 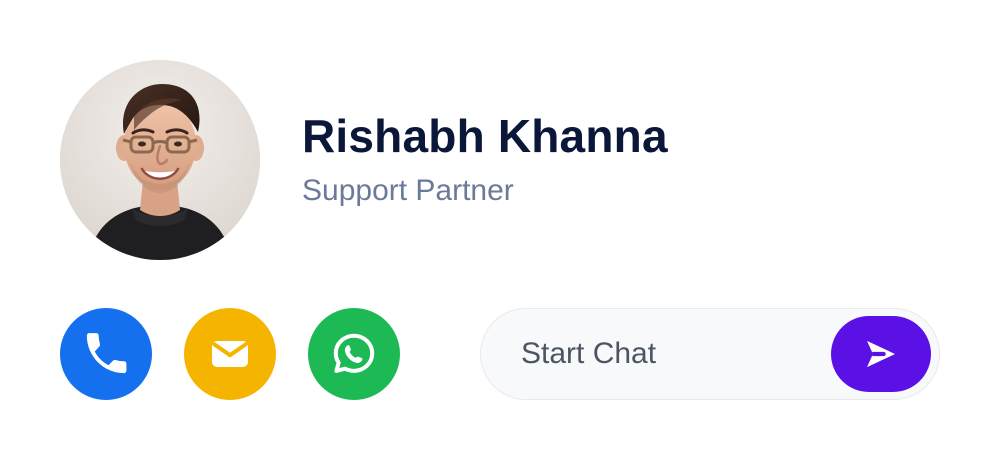 I want to click on identity-block: Rishabh Khanna Support Partner, so click(x=485, y=159).